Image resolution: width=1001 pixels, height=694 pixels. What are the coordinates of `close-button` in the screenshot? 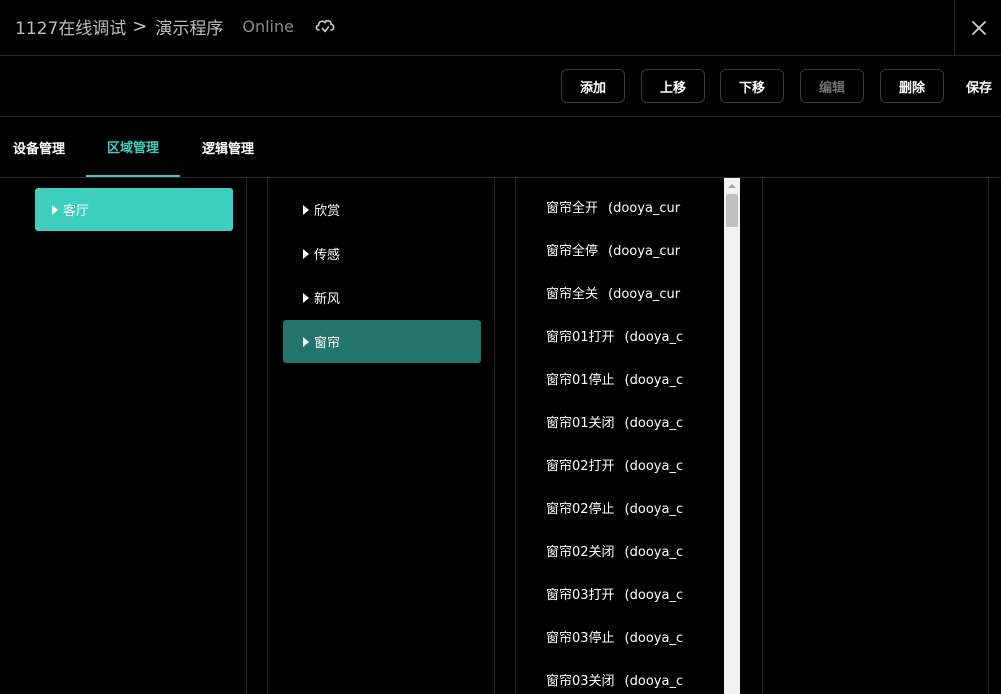 It's located at (977, 27).